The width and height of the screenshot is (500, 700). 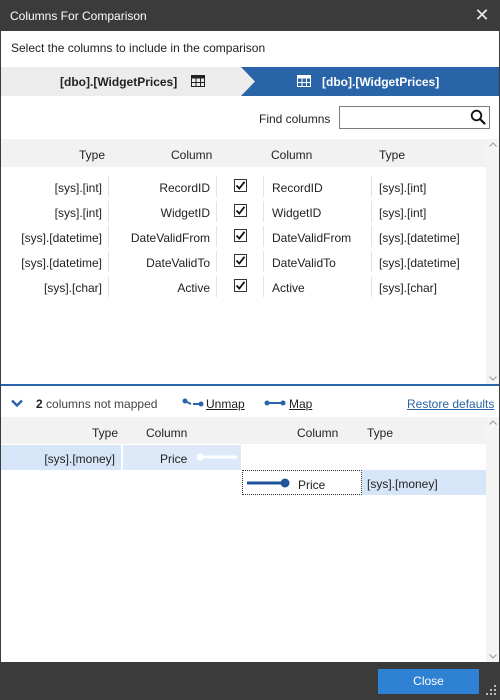 What do you see at coordinates (297, 213) in the screenshot?
I see `right-column-cell: WidgetID` at bounding box center [297, 213].